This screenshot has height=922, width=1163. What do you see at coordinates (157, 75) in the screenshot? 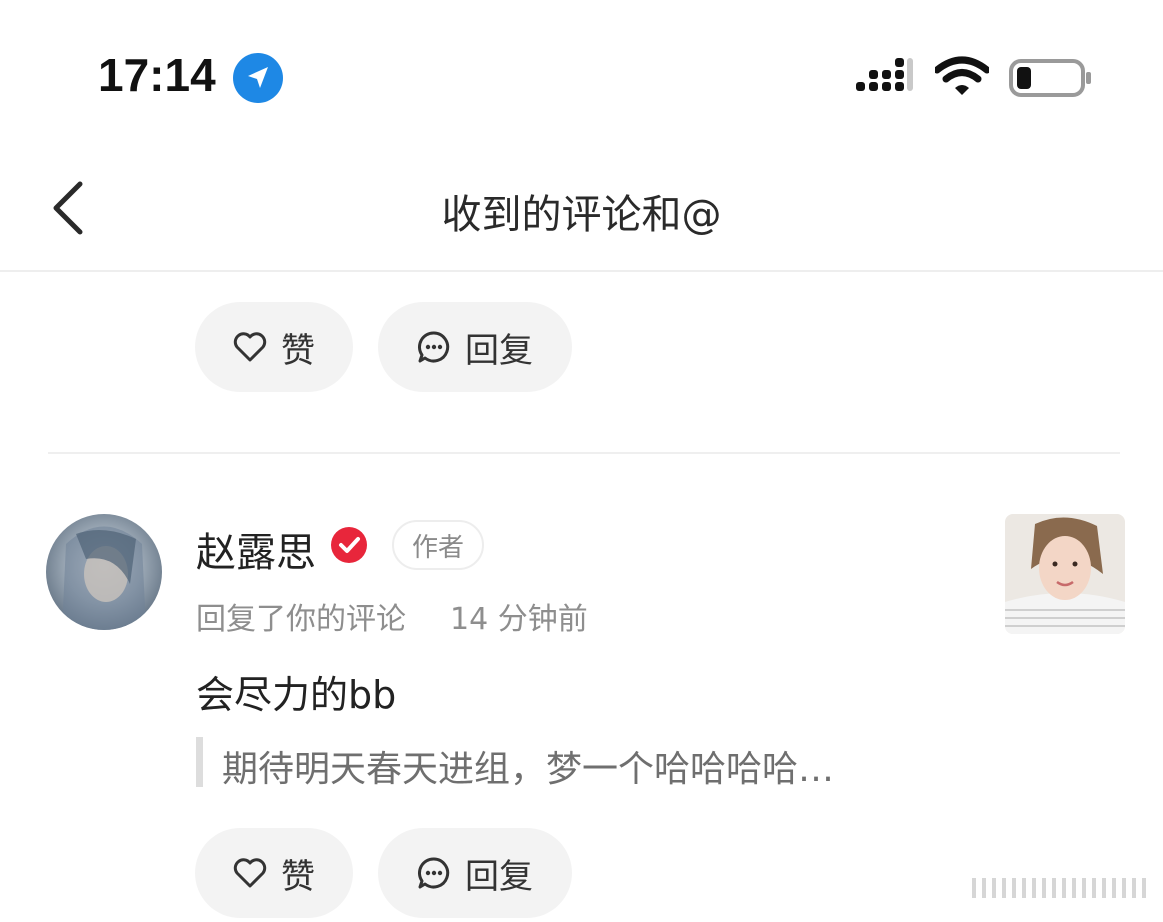
I see `status-time: 17:14` at bounding box center [157, 75].